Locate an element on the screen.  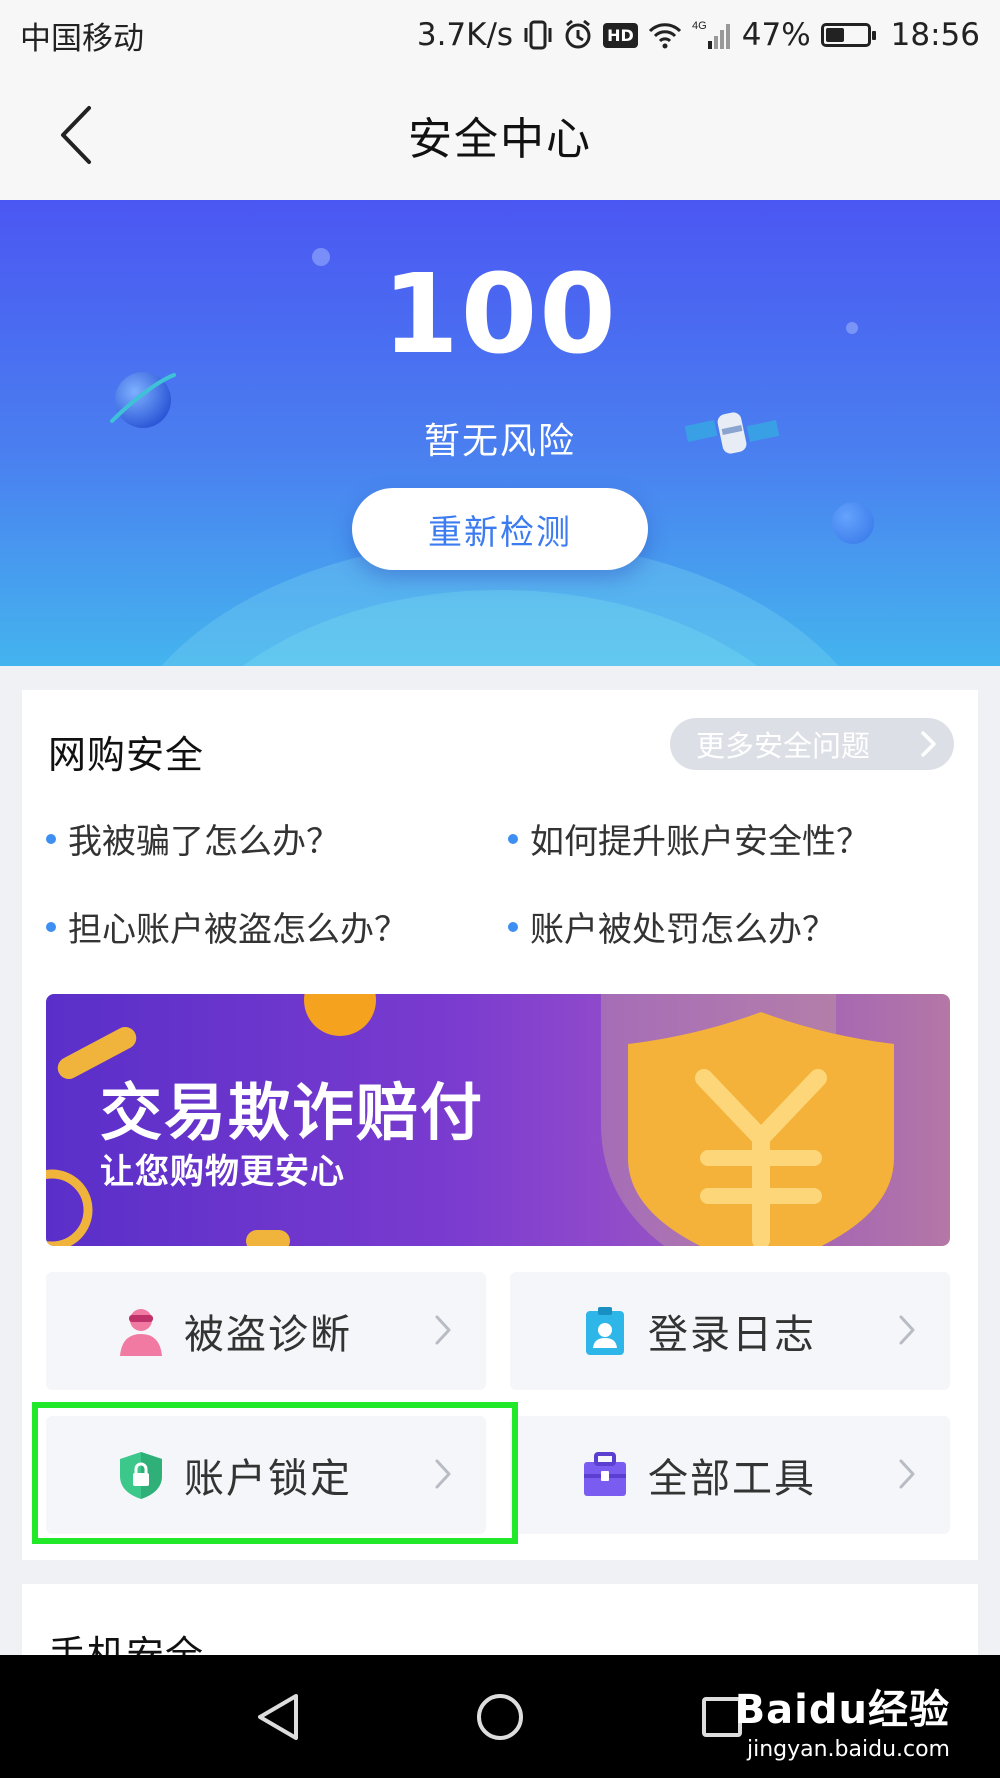
faq-link: 账户被处罚怎么办？ is located at coordinates (672, 926).